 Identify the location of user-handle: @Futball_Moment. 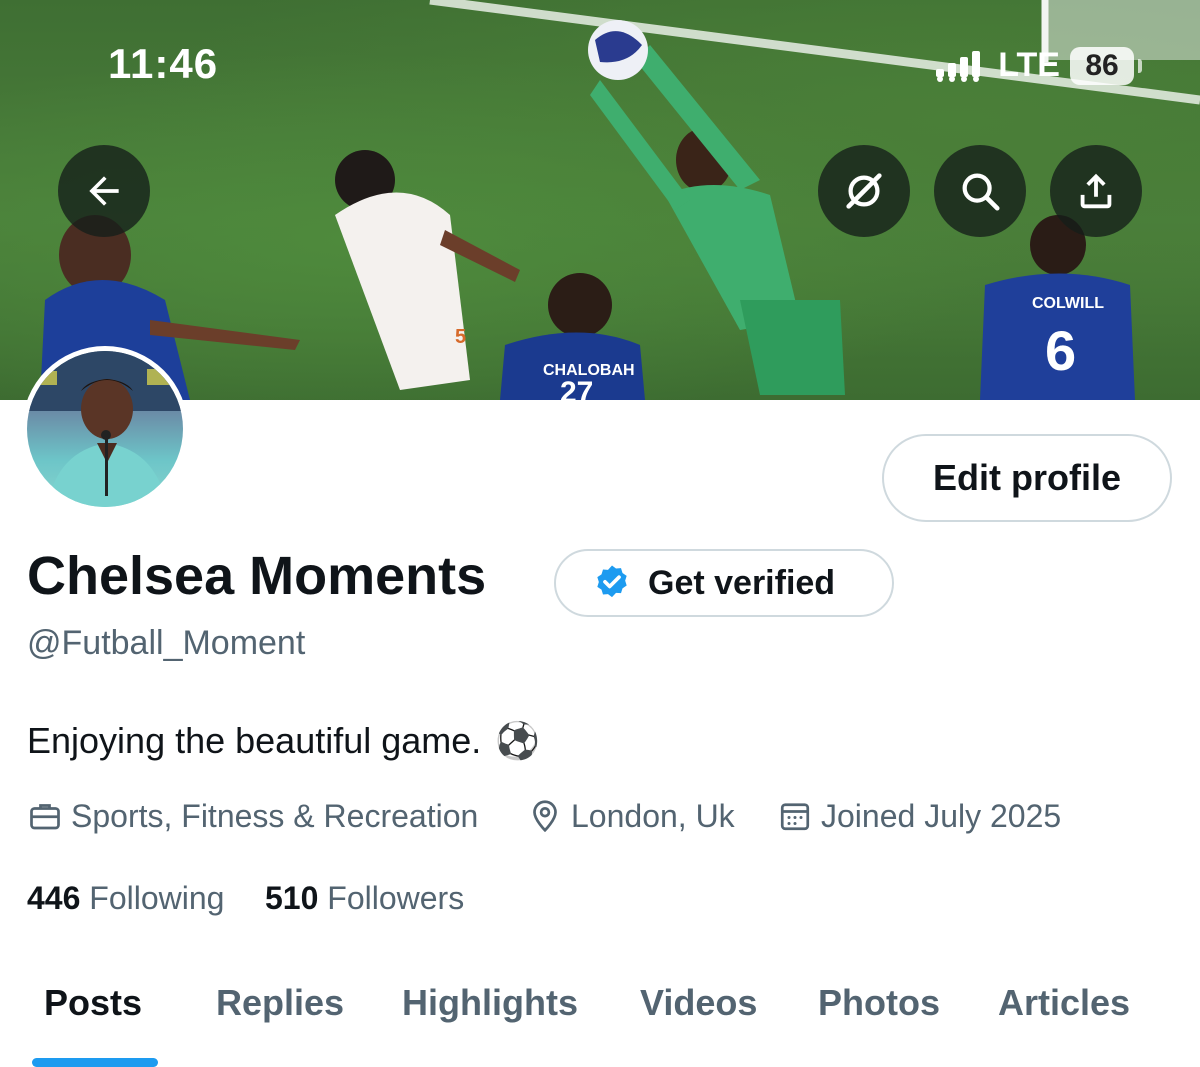
(166, 643).